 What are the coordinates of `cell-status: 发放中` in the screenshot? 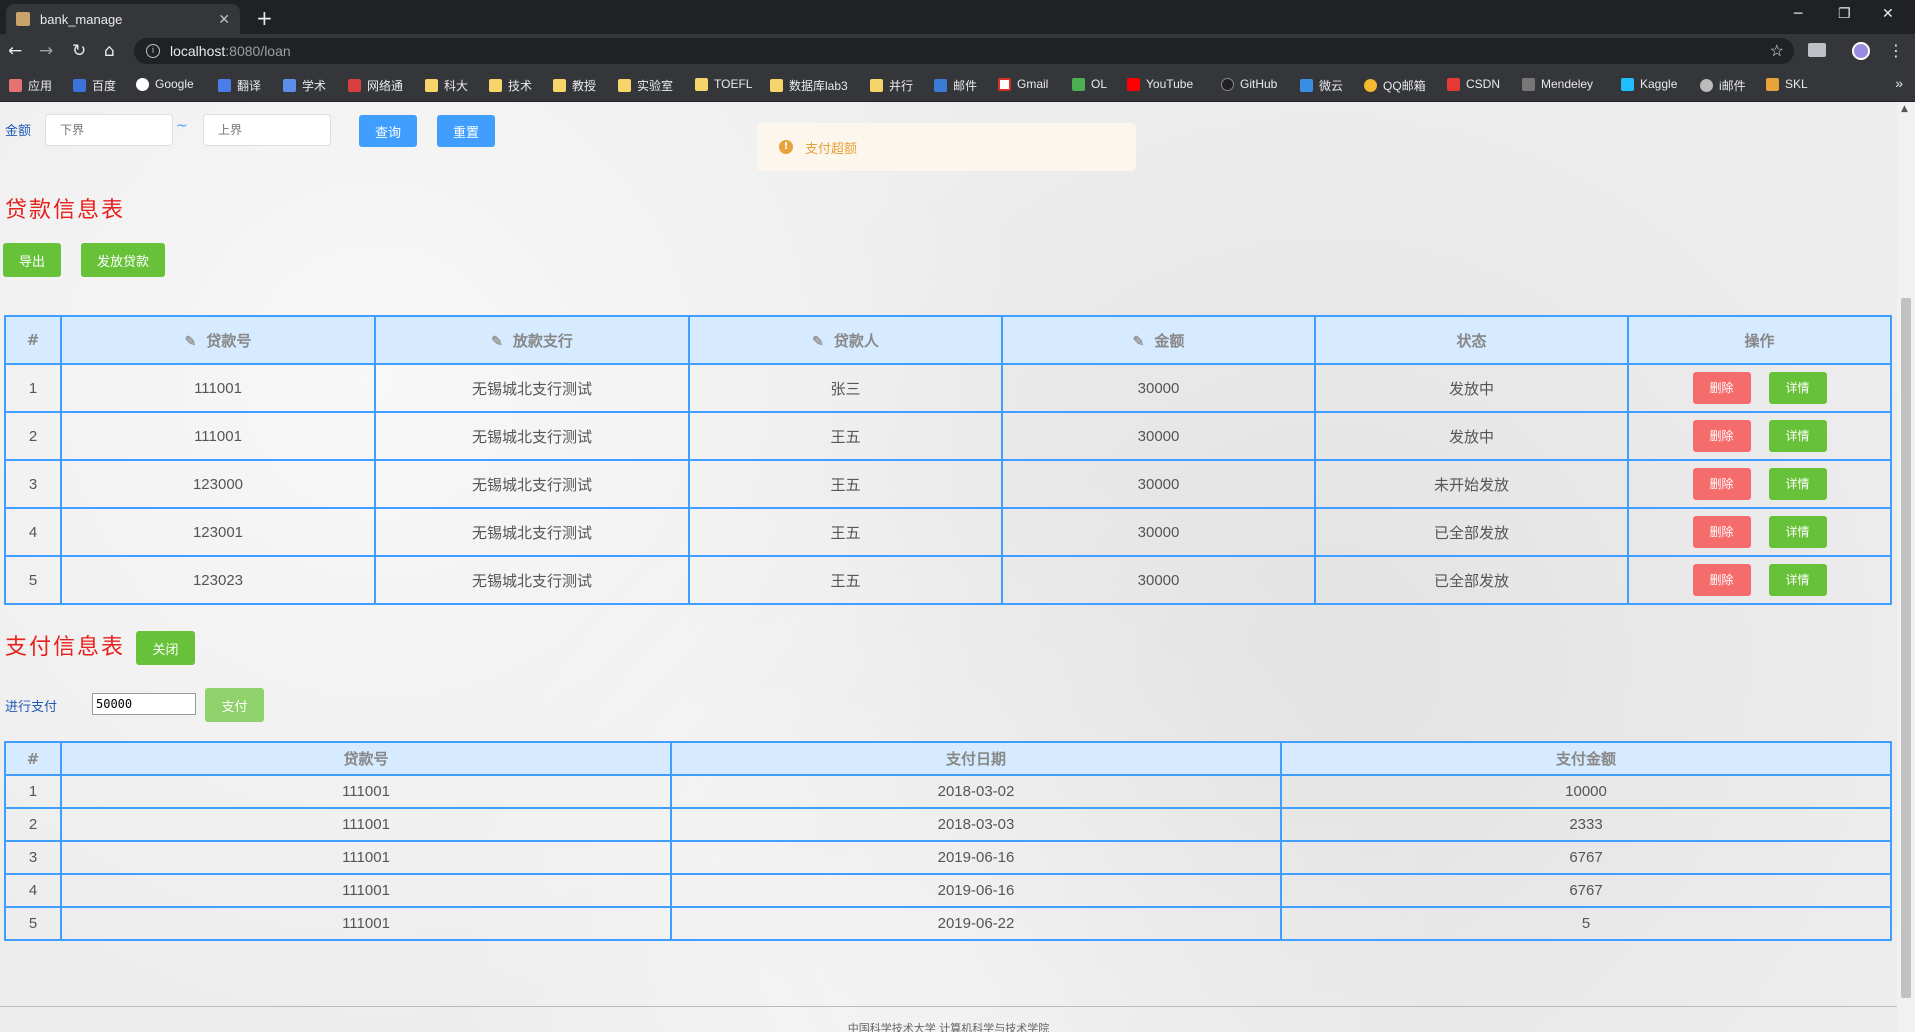 It's located at (1471, 436).